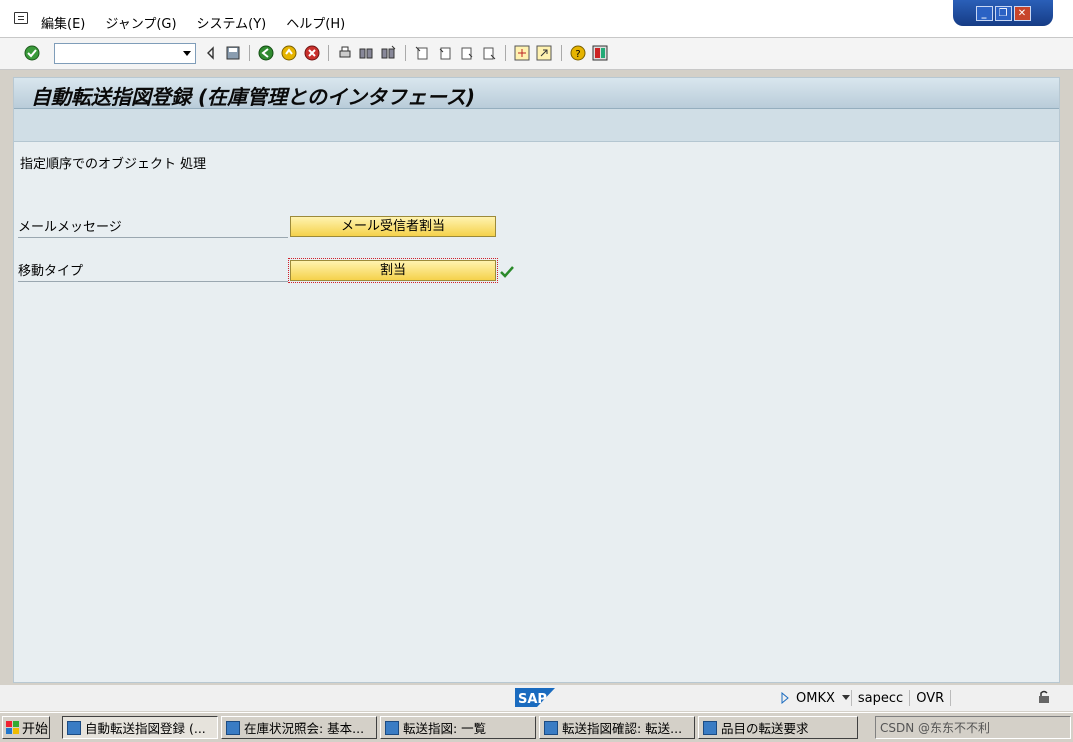 Image resolution: width=1073 pixels, height=742 pixels. I want to click on help-icon: ?, so click(578, 53).